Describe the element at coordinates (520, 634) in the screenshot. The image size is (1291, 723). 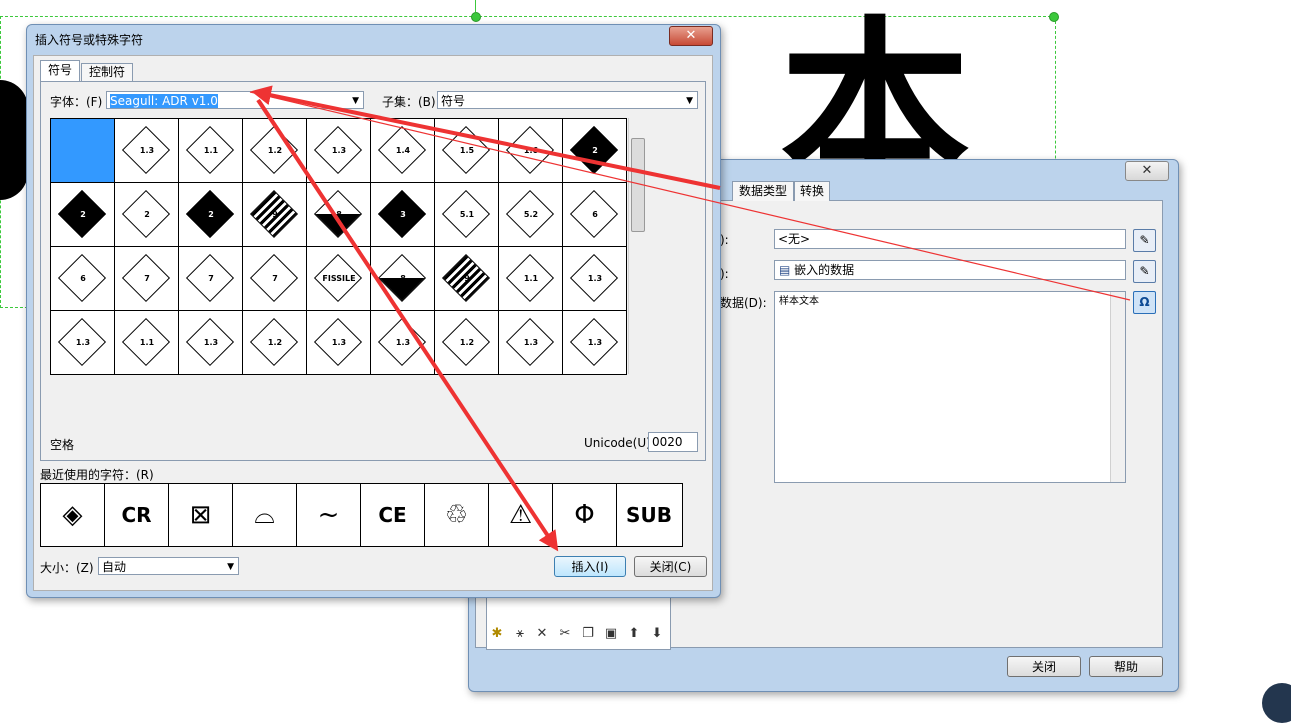
I see `wand-icon: ⚹` at that location.